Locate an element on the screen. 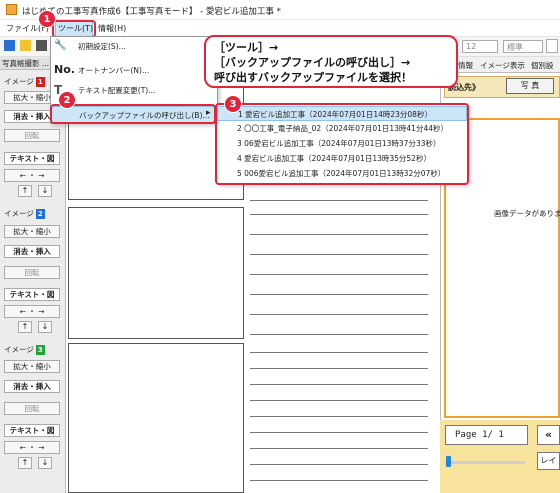 The height and width of the screenshot is (493, 560). page-indicator: Page 1/ 1 is located at coordinates (486, 435).